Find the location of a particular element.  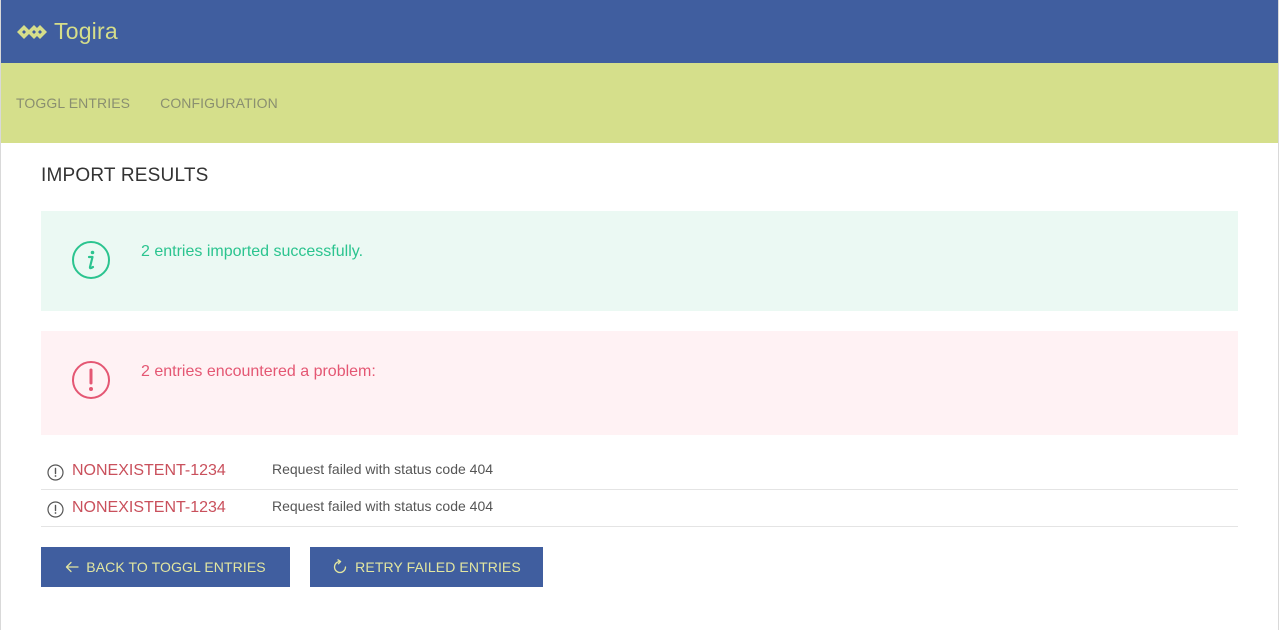

info-circle-icon is located at coordinates (91, 260).